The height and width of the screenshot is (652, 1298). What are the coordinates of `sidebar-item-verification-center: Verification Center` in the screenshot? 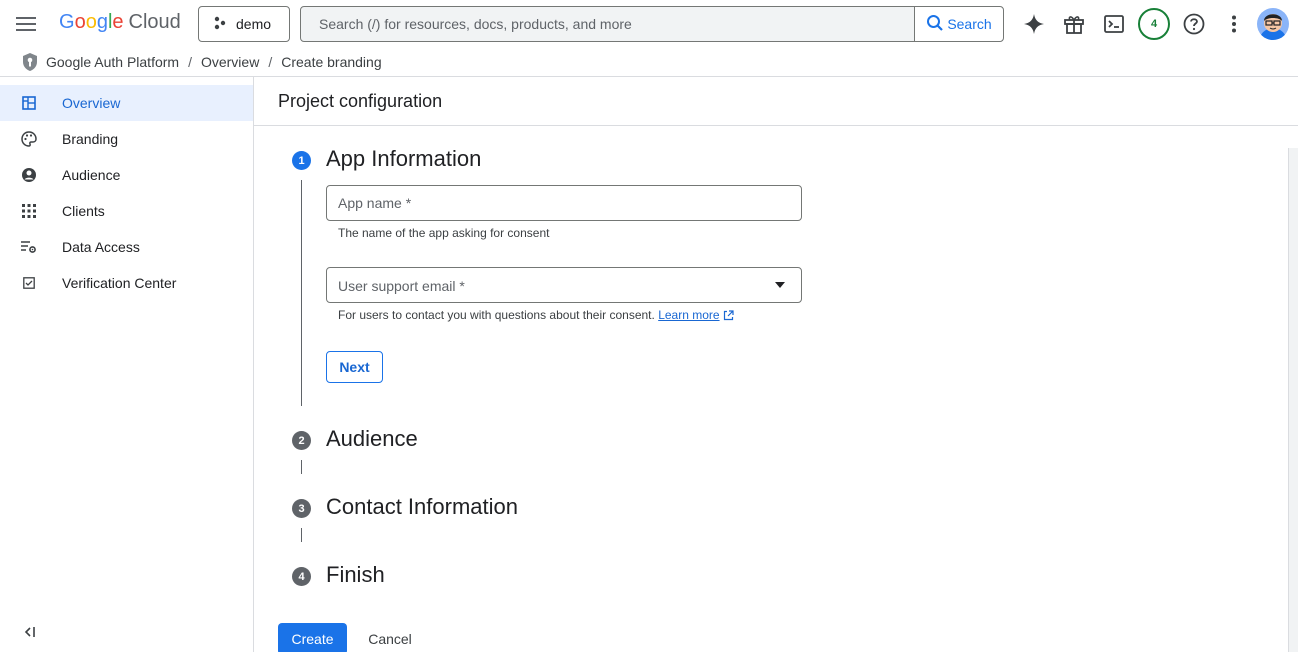 It's located at (126, 283).